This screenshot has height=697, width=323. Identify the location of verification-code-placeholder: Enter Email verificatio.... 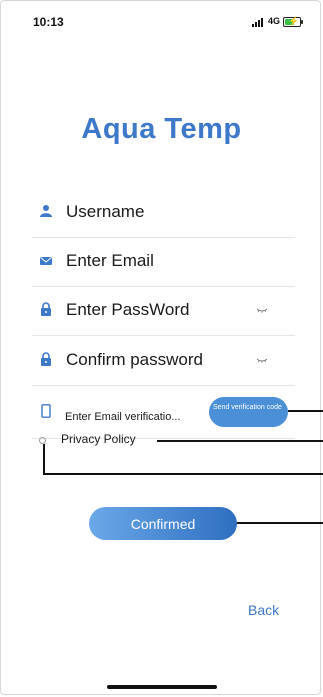
(123, 417).